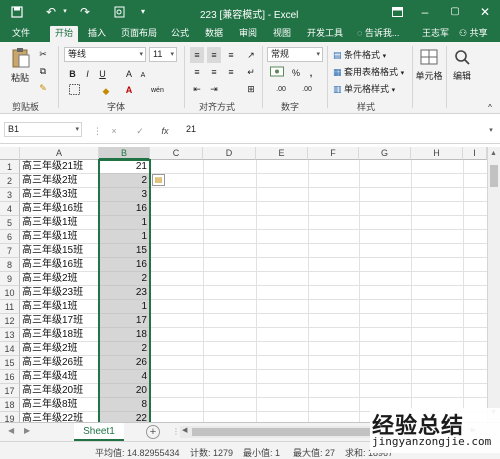 Image resolution: width=500 pixels, height=459 pixels. Describe the element at coordinates (494, 176) in the screenshot. I see `scroll-thumb` at that location.